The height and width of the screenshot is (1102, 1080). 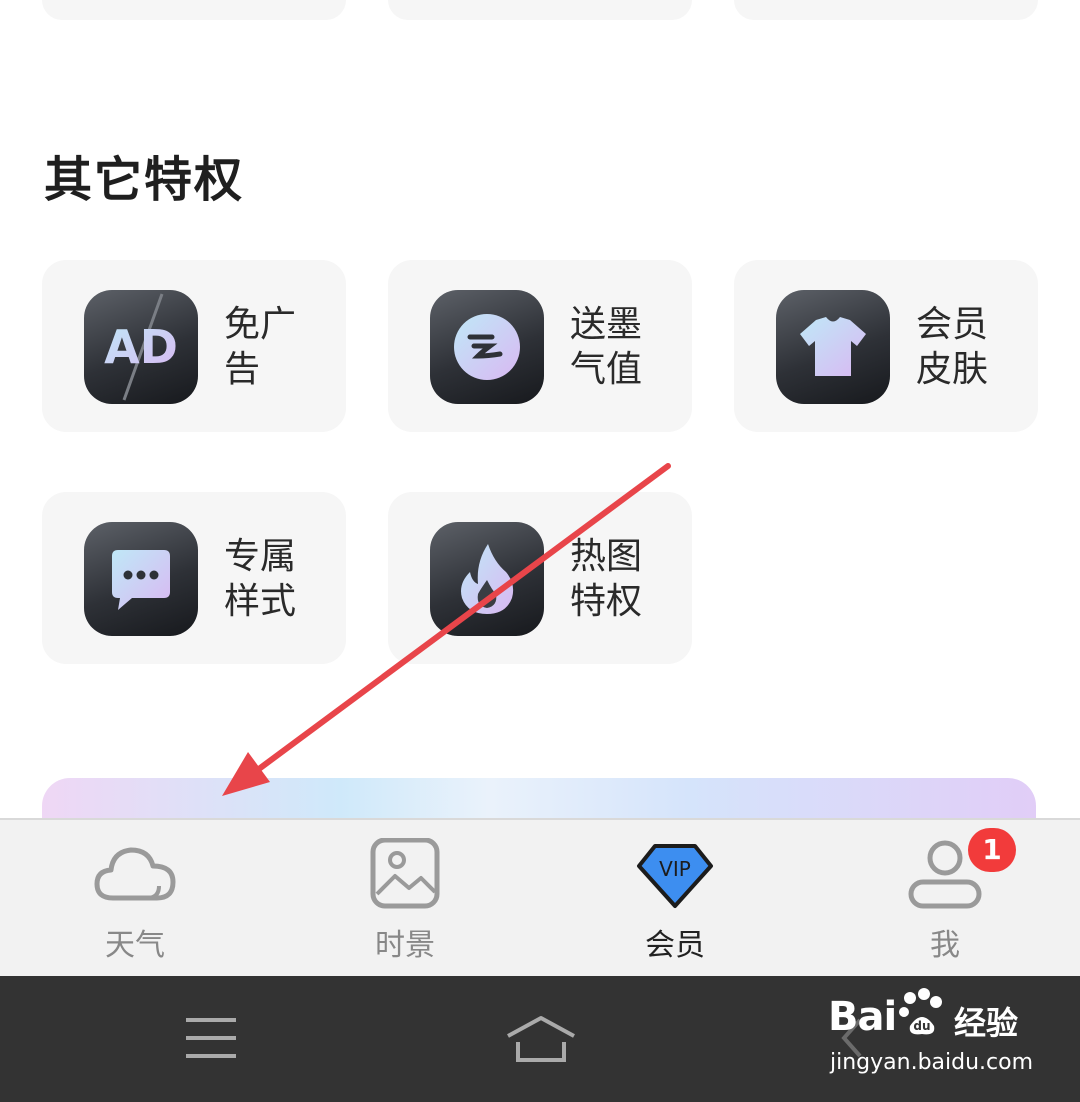 I want to click on watermark-cn: 经验, so click(x=986, y=1023).